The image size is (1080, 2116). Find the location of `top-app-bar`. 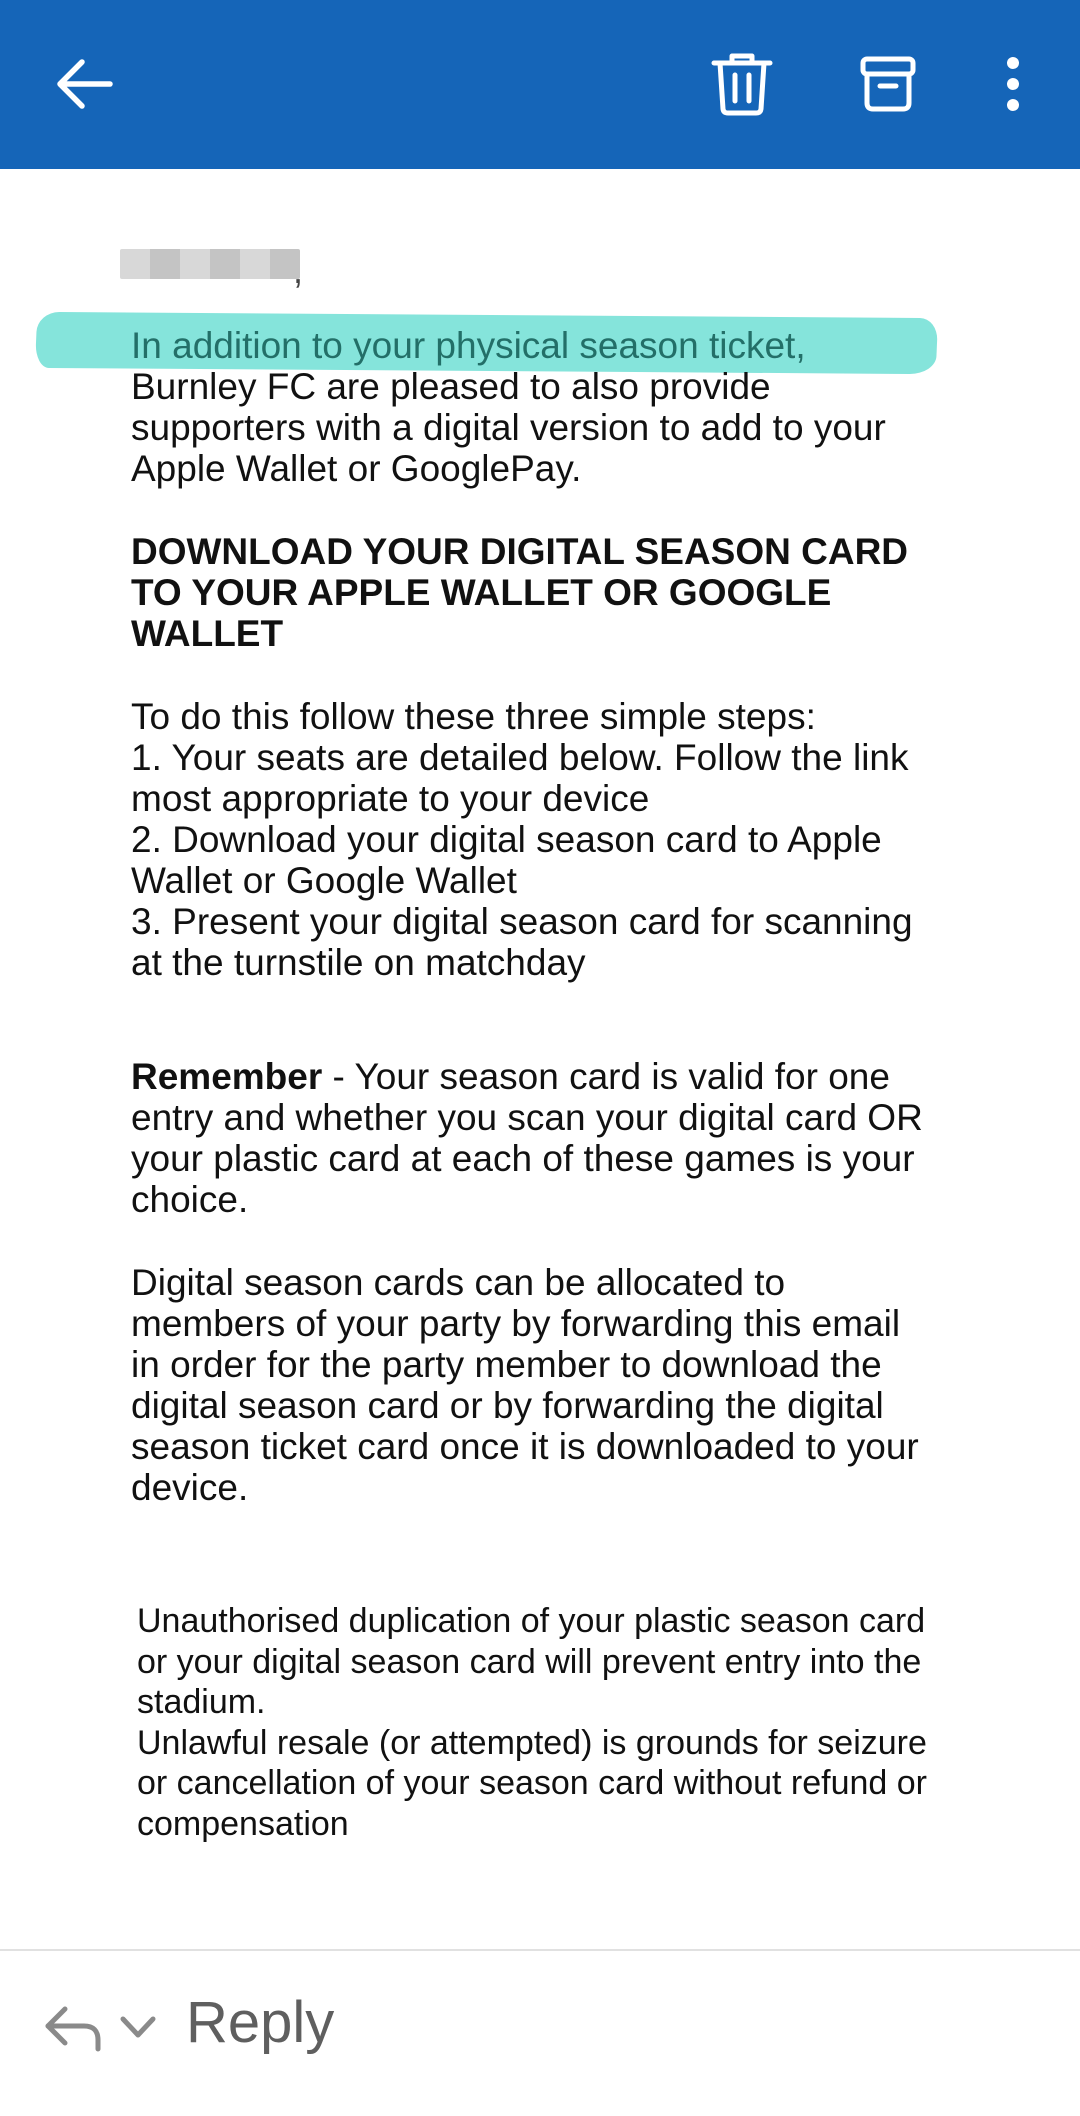

top-app-bar is located at coordinates (540, 84).